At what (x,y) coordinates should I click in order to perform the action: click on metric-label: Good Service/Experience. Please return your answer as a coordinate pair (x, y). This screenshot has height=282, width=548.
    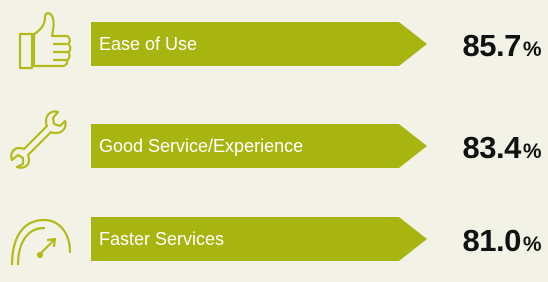
    Looking at the image, I should click on (201, 146).